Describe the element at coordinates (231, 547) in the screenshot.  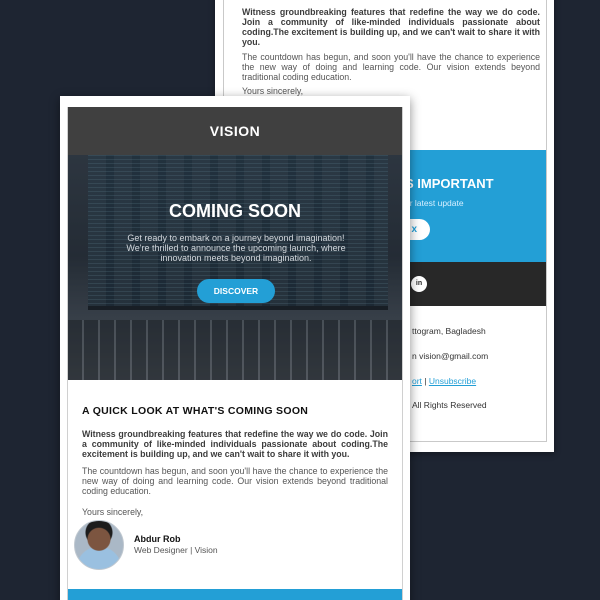
I see `signature-block: Abdur Rob Web Designer | Vision` at that location.